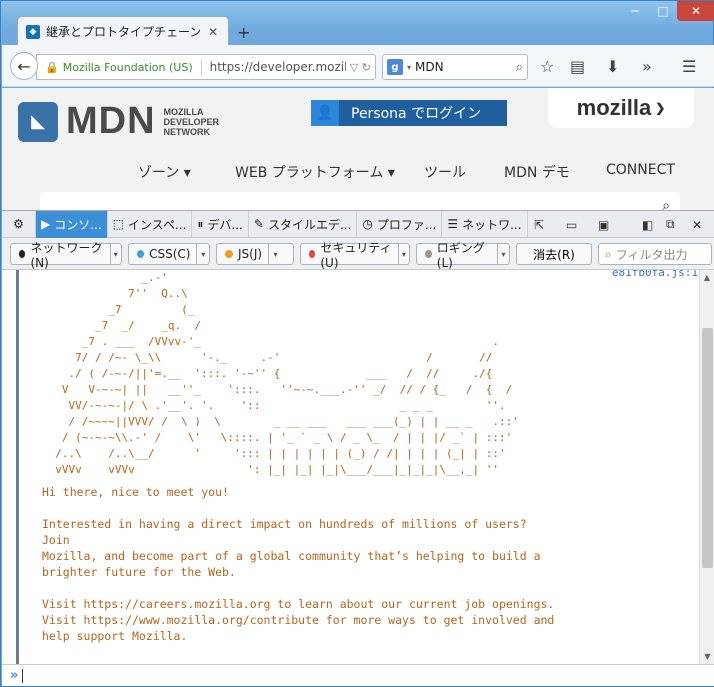 This screenshot has width=714, height=687. Describe the element at coordinates (547, 66) in the screenshot. I see `bookmark-star-icon: ☆` at that location.